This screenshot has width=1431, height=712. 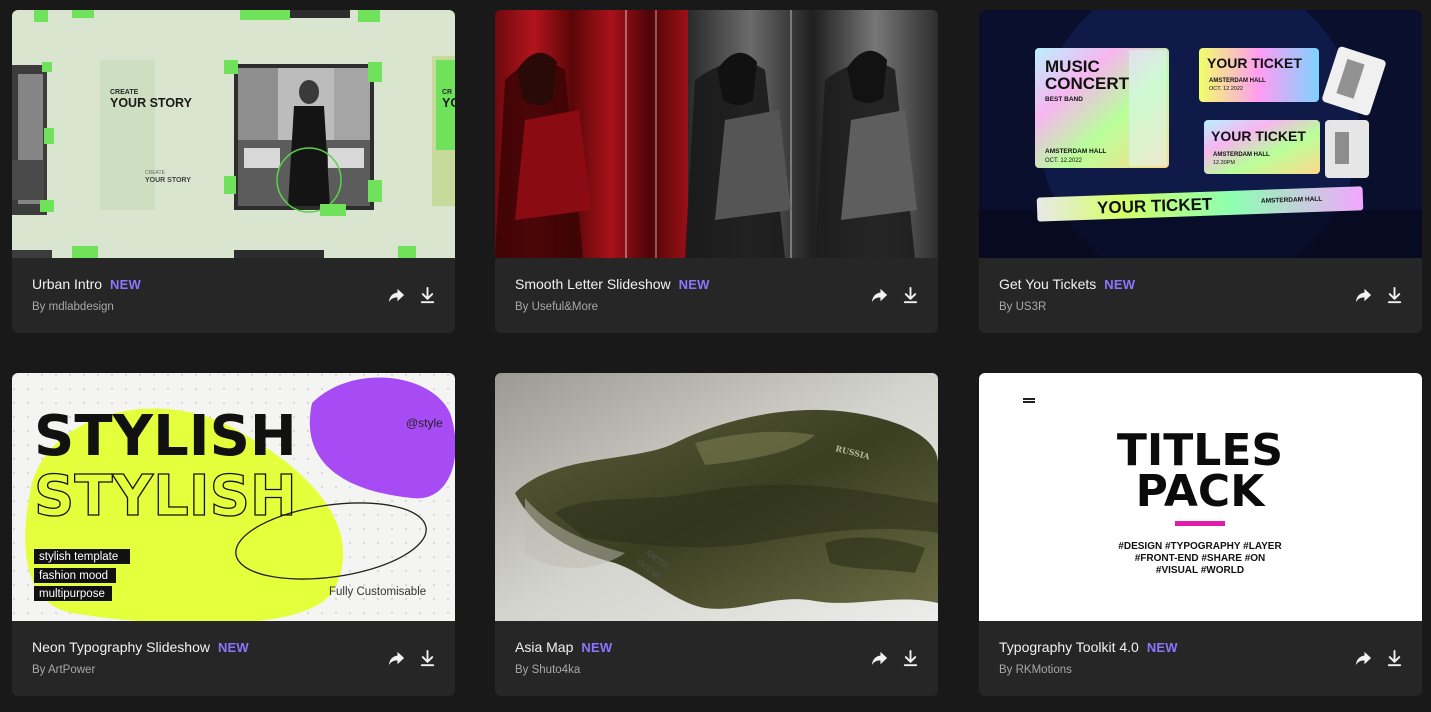 I want to click on card-title-row: Urban Intro NEW, so click(x=86, y=284).